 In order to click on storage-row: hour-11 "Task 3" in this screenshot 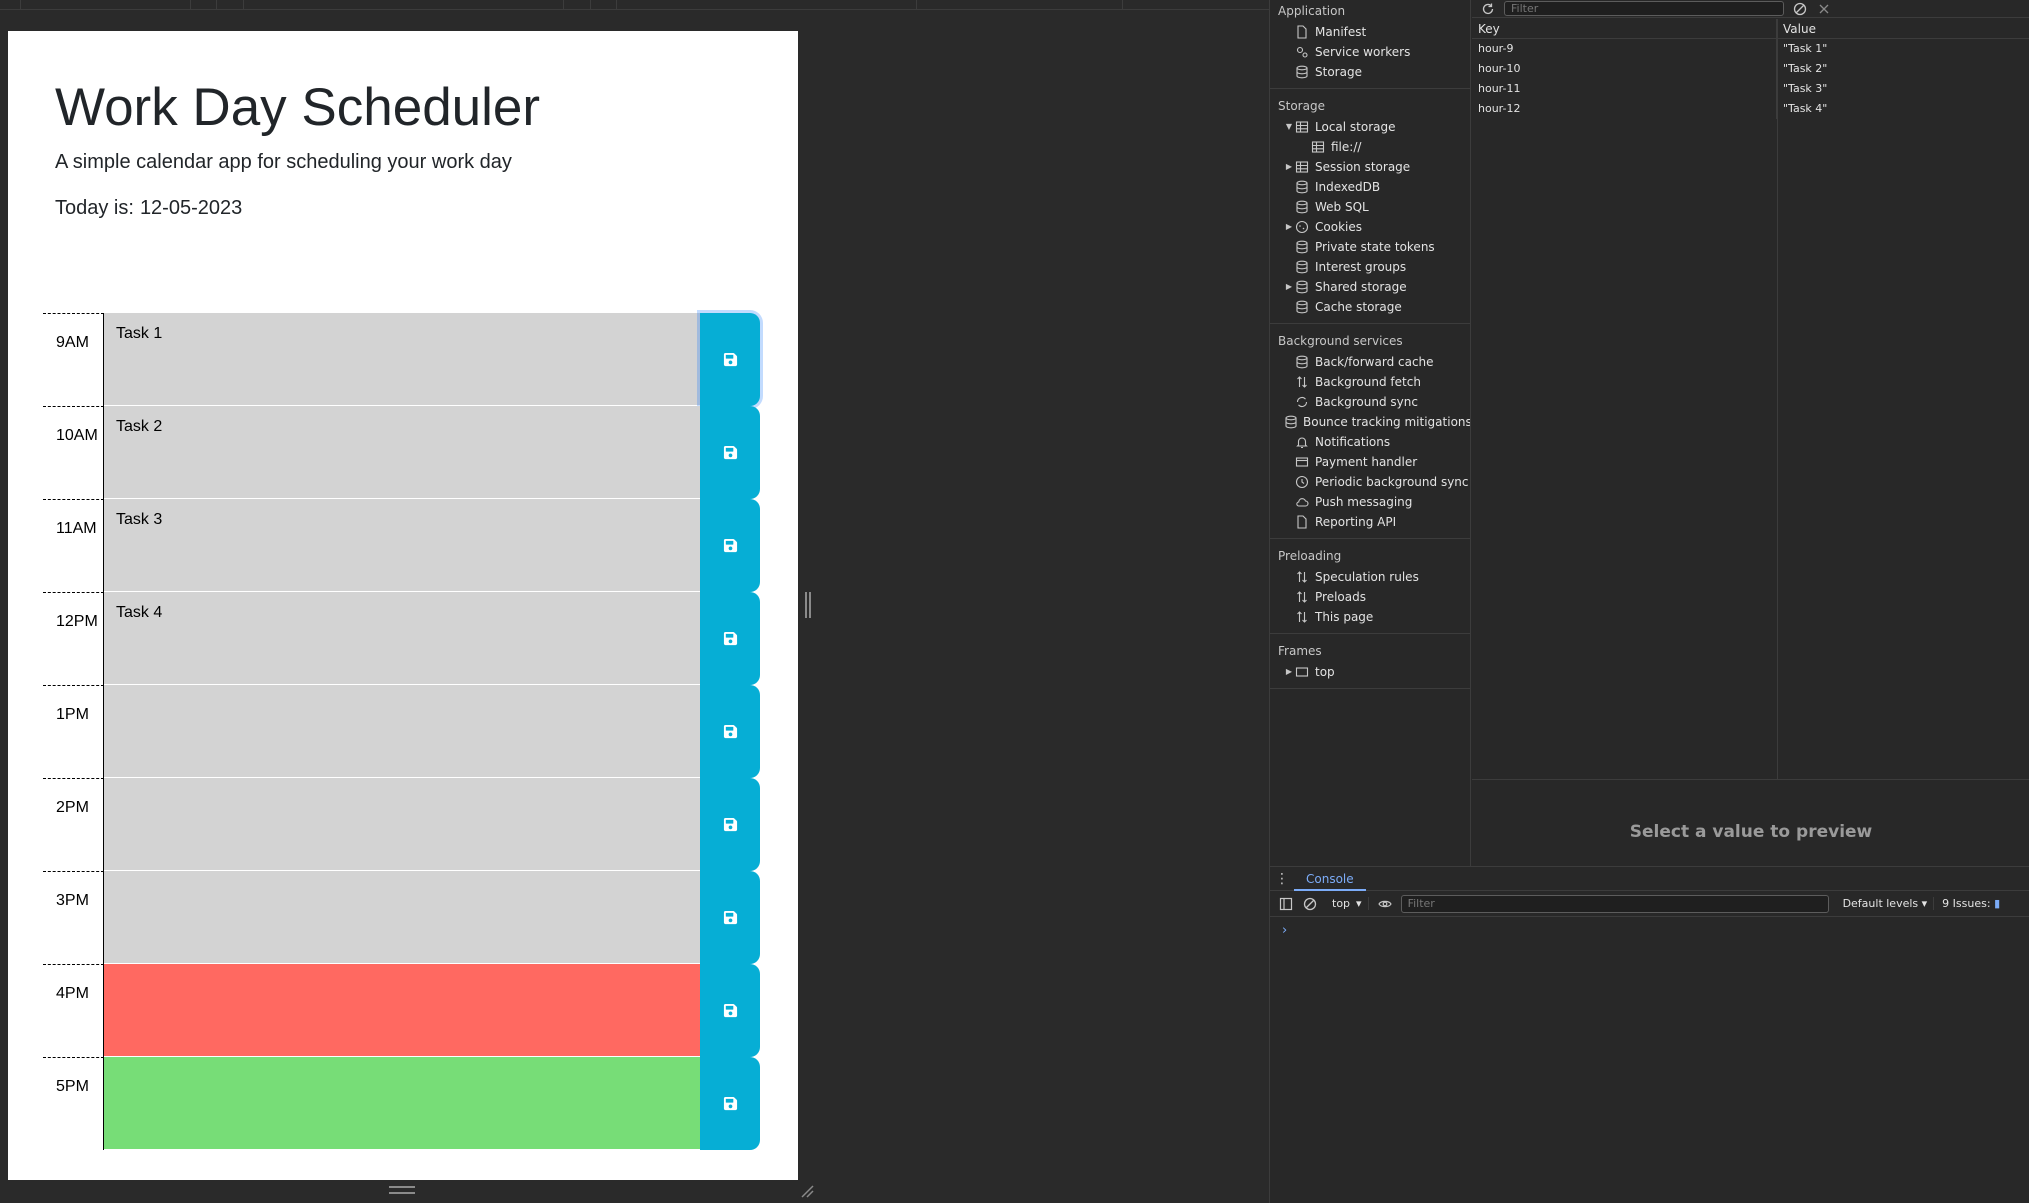, I will do `click(1750, 89)`.